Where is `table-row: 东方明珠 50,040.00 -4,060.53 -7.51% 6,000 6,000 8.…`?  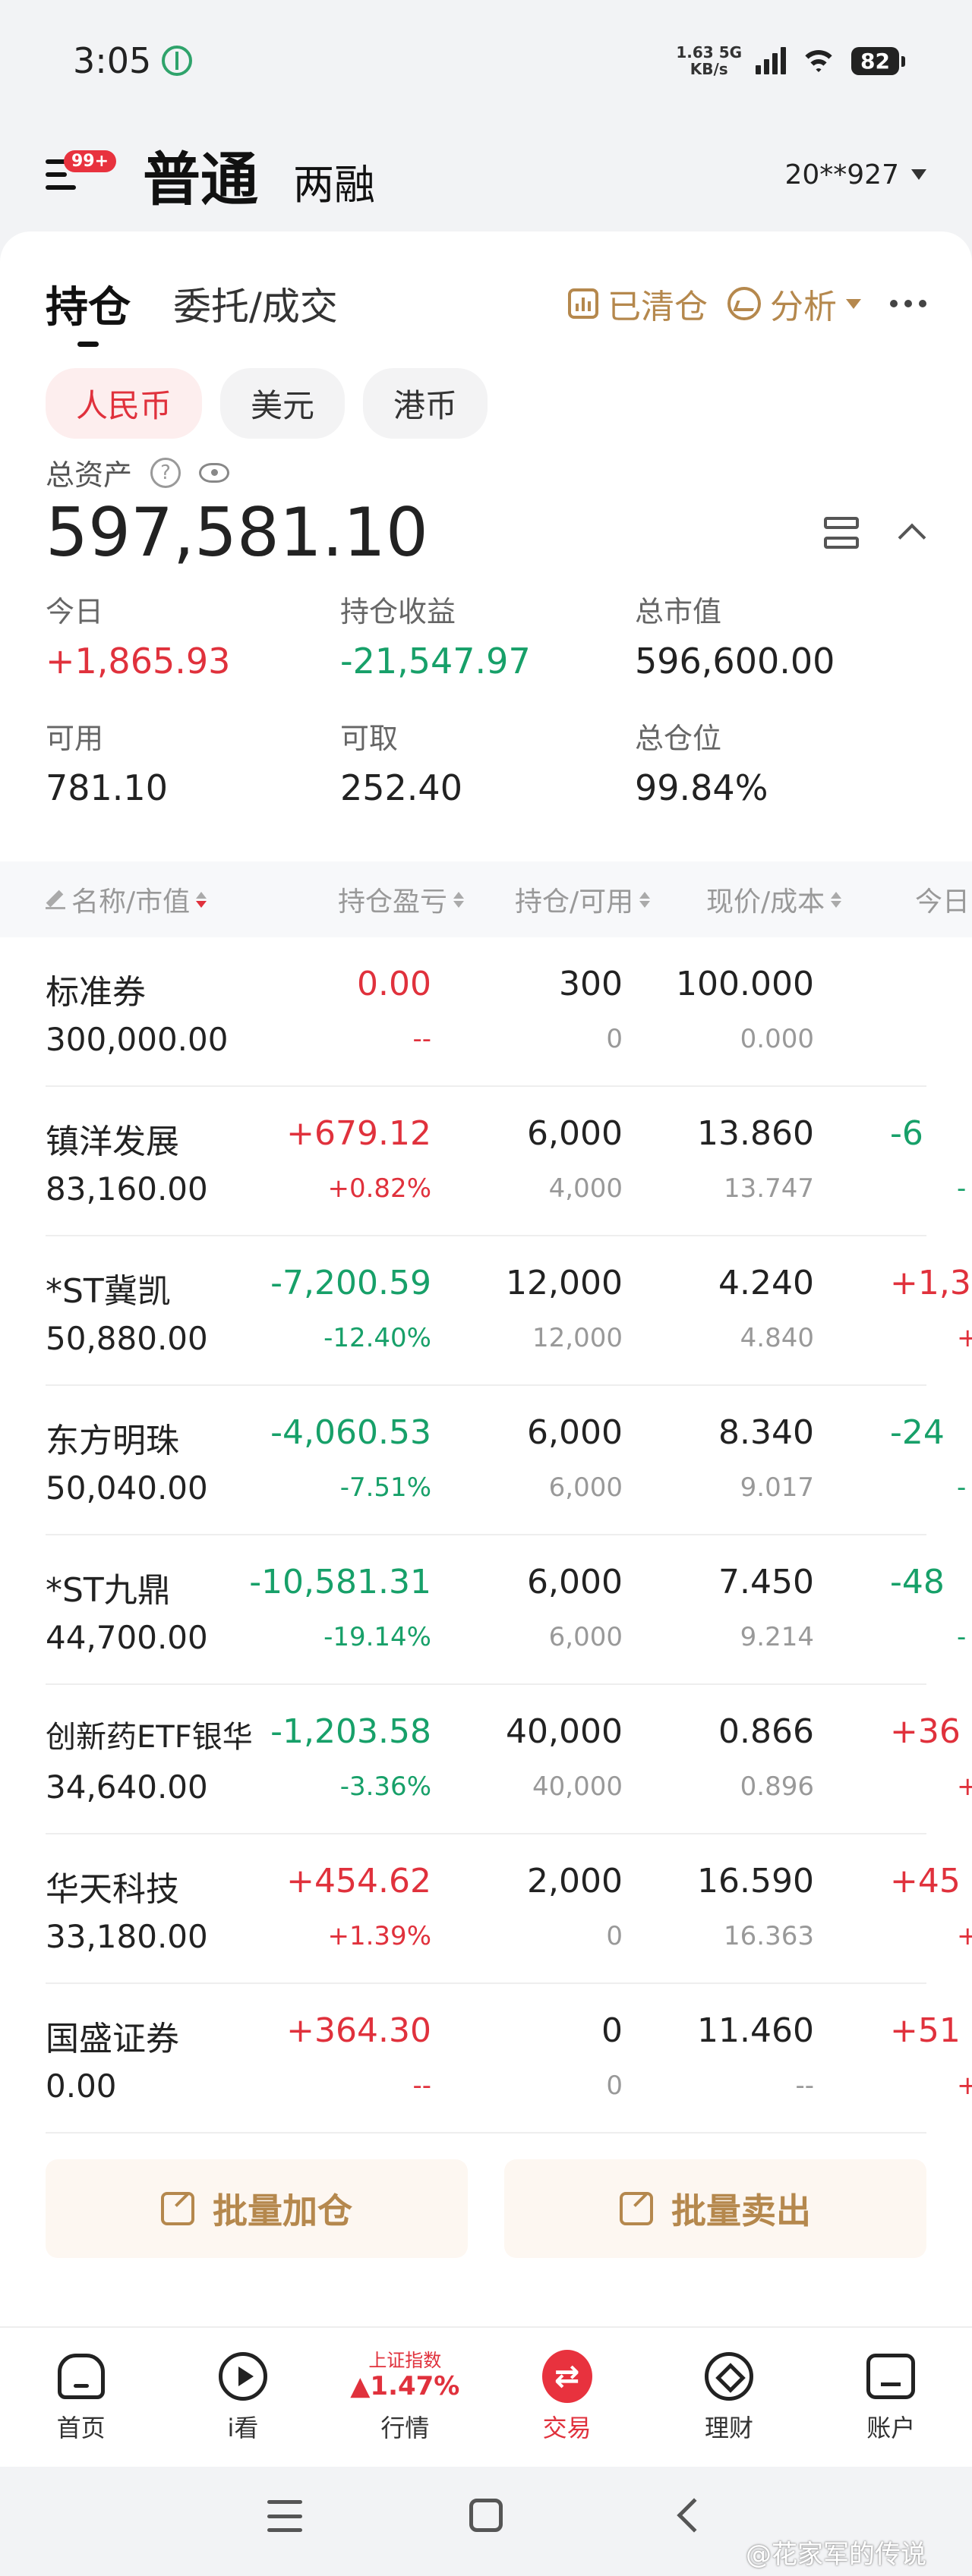 table-row: 东方明珠 50,040.00 -4,060.53 -7.51% 6,000 6,000 8.… is located at coordinates (506, 1460).